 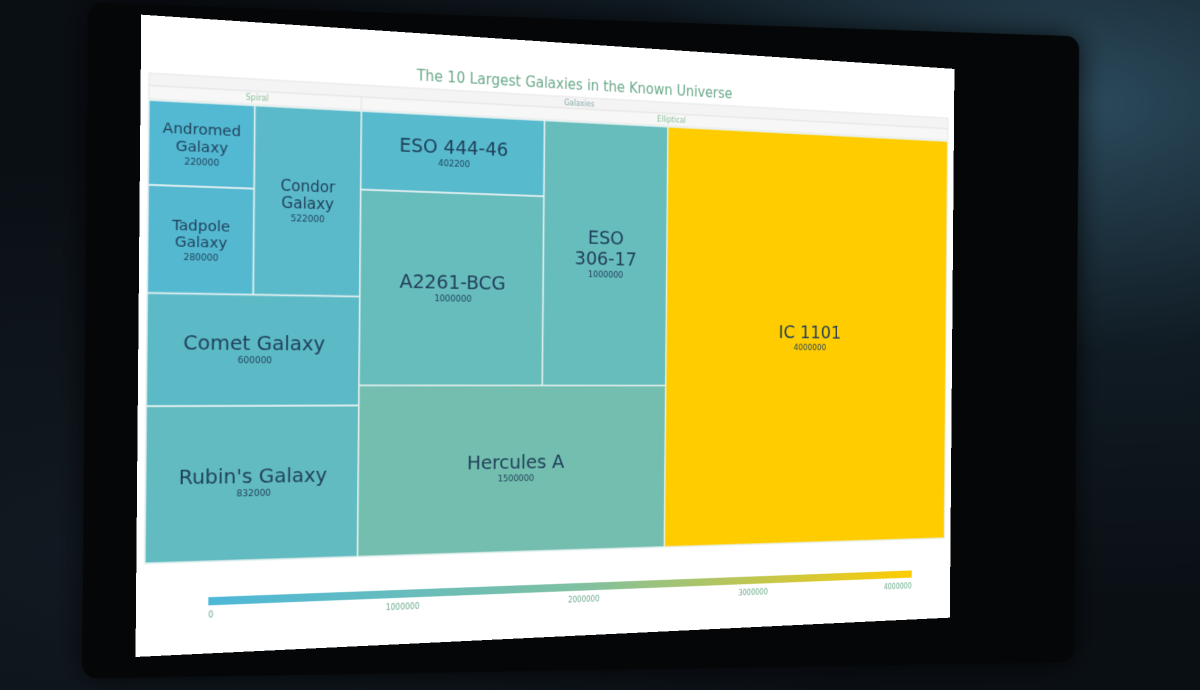 I want to click on root-label: Galaxies, so click(x=579, y=104).